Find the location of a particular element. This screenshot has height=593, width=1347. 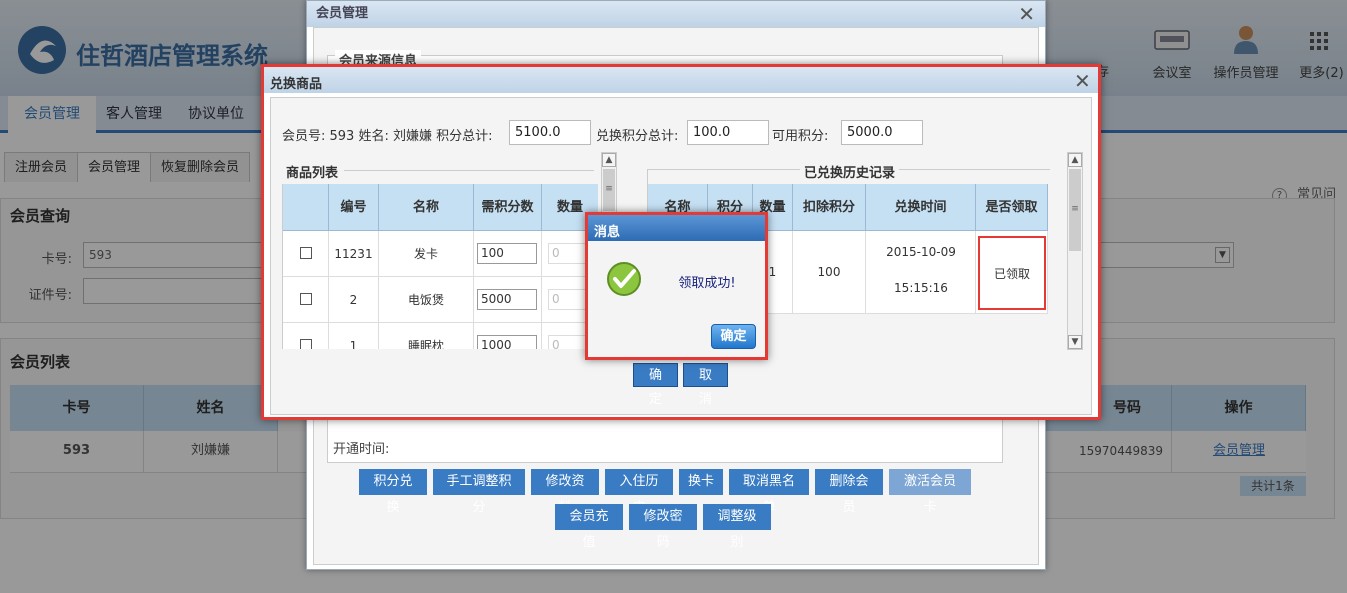

change-password-button: 修改密码 is located at coordinates (663, 527).